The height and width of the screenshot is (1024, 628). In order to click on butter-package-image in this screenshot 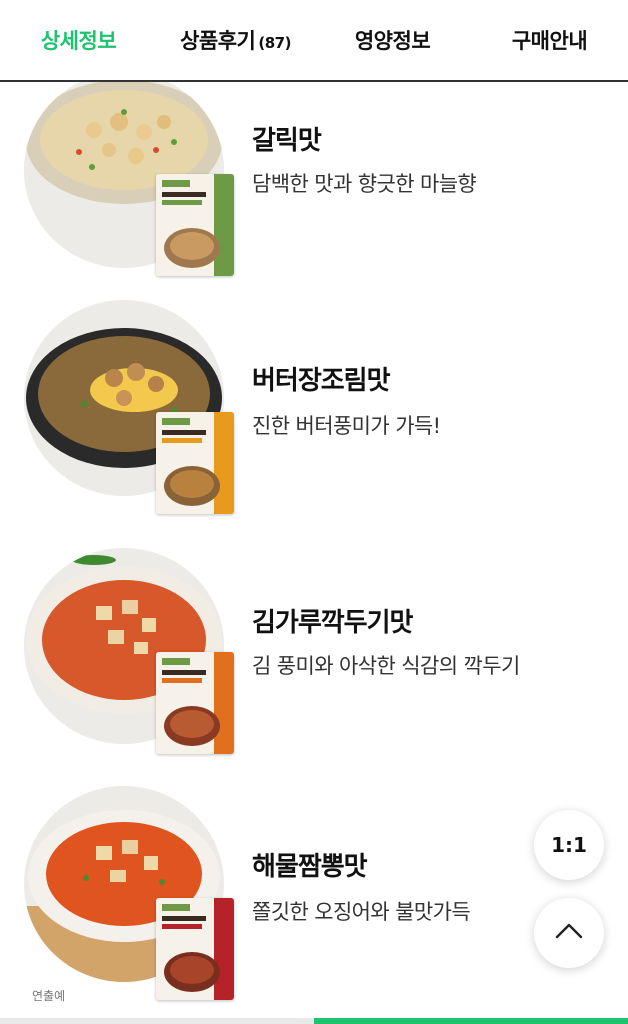, I will do `click(195, 463)`.